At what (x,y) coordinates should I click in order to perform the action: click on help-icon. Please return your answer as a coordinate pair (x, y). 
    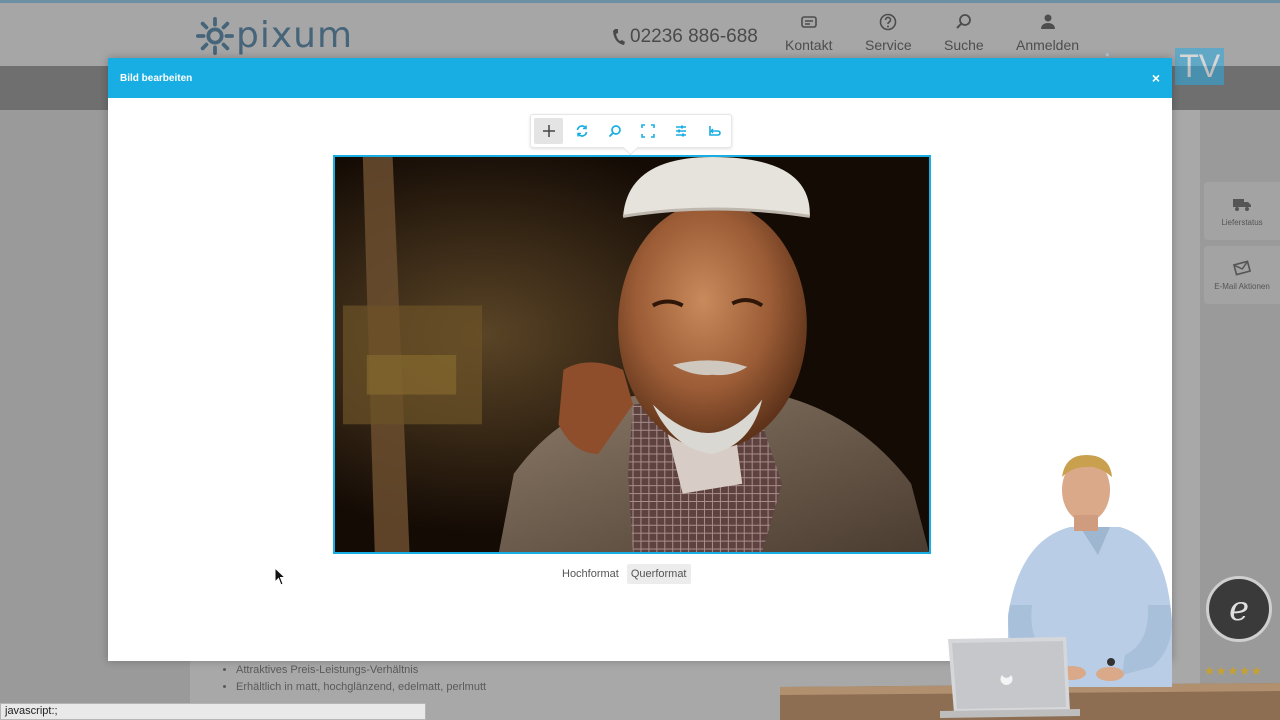
    Looking at the image, I should click on (888, 22).